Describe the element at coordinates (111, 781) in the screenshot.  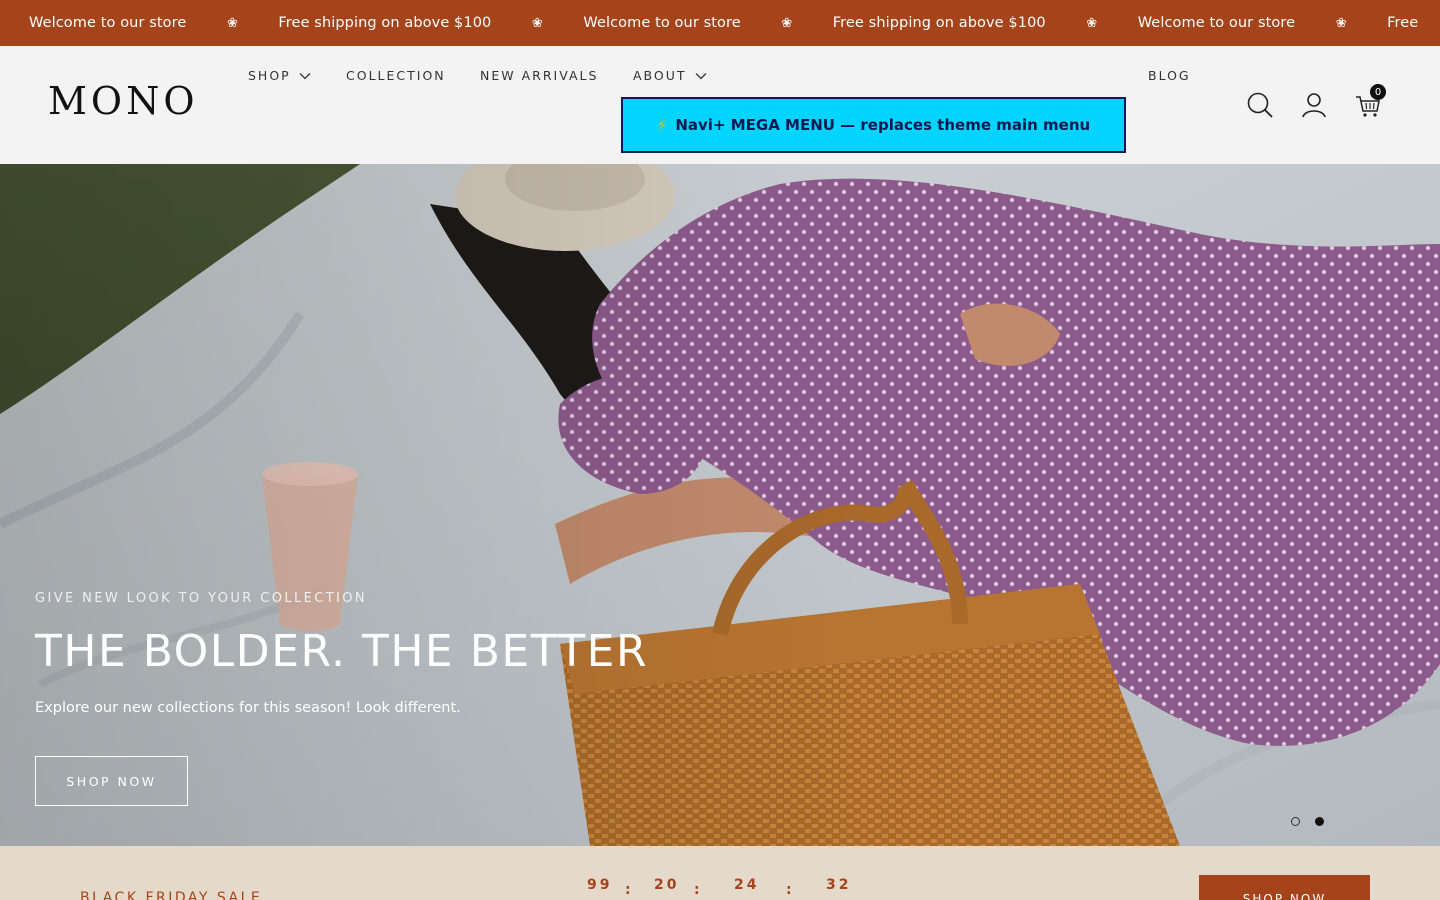
I see `hero-shop-now-button: SHOP NOW` at that location.